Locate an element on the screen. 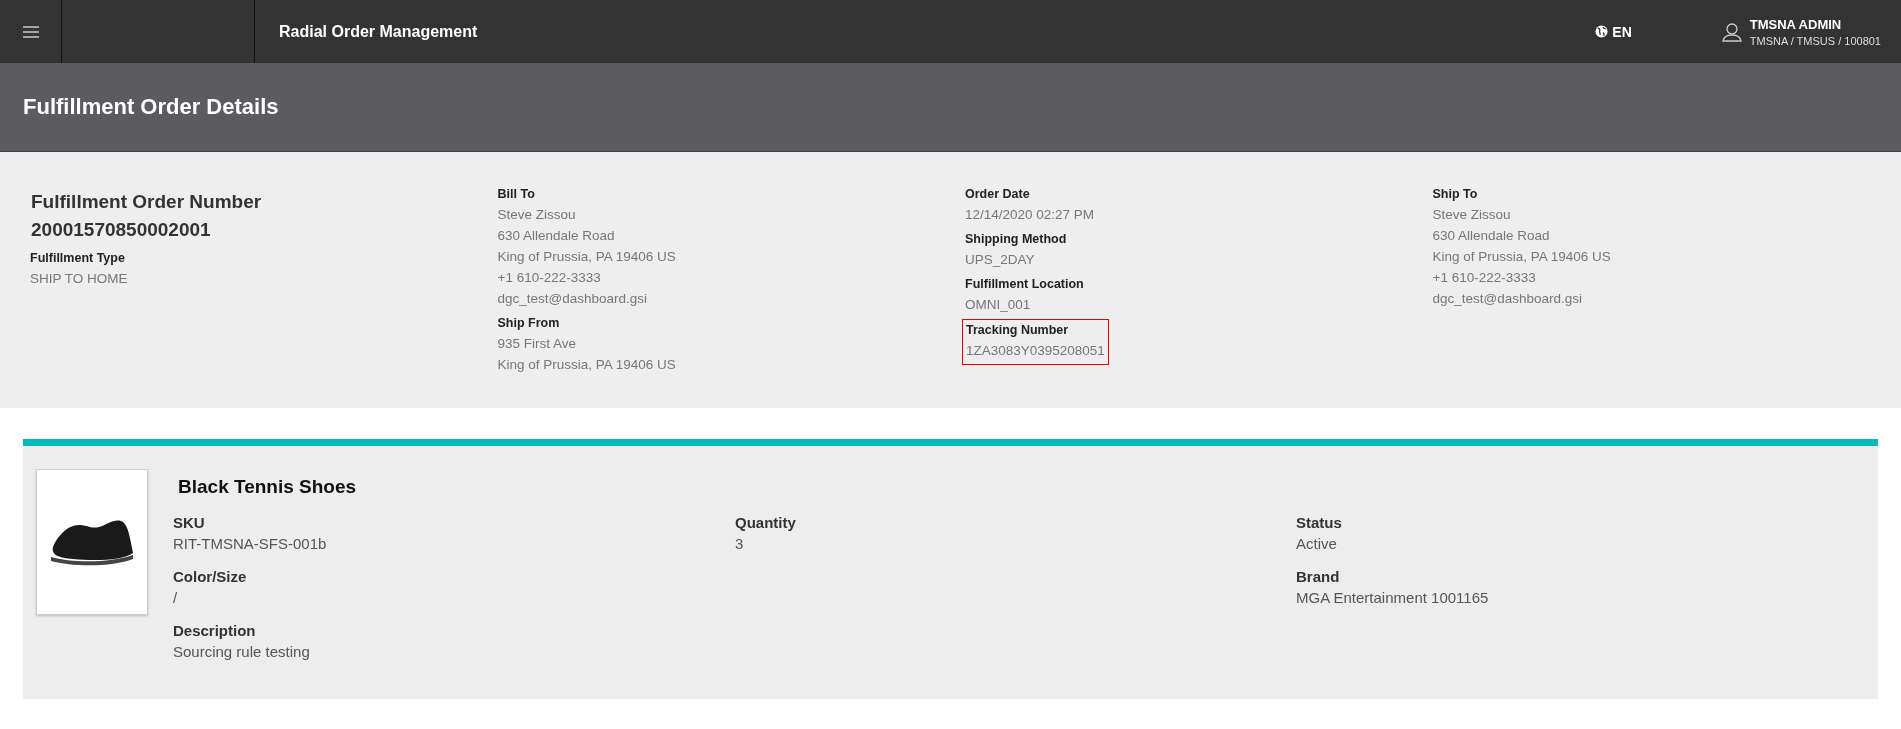 The width and height of the screenshot is (1901, 729). field-label: Ship From is located at coordinates (529, 323).